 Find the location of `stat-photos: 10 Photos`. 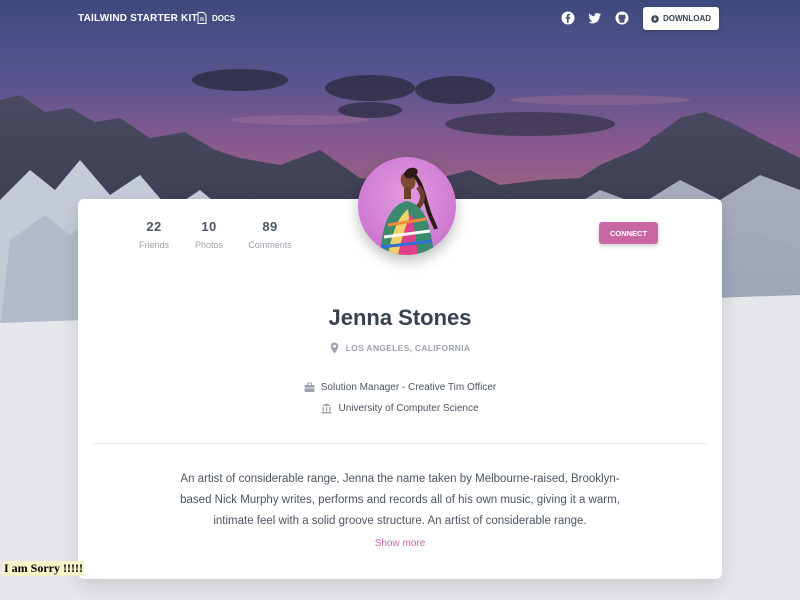

stat-photos: 10 Photos is located at coordinates (209, 234).